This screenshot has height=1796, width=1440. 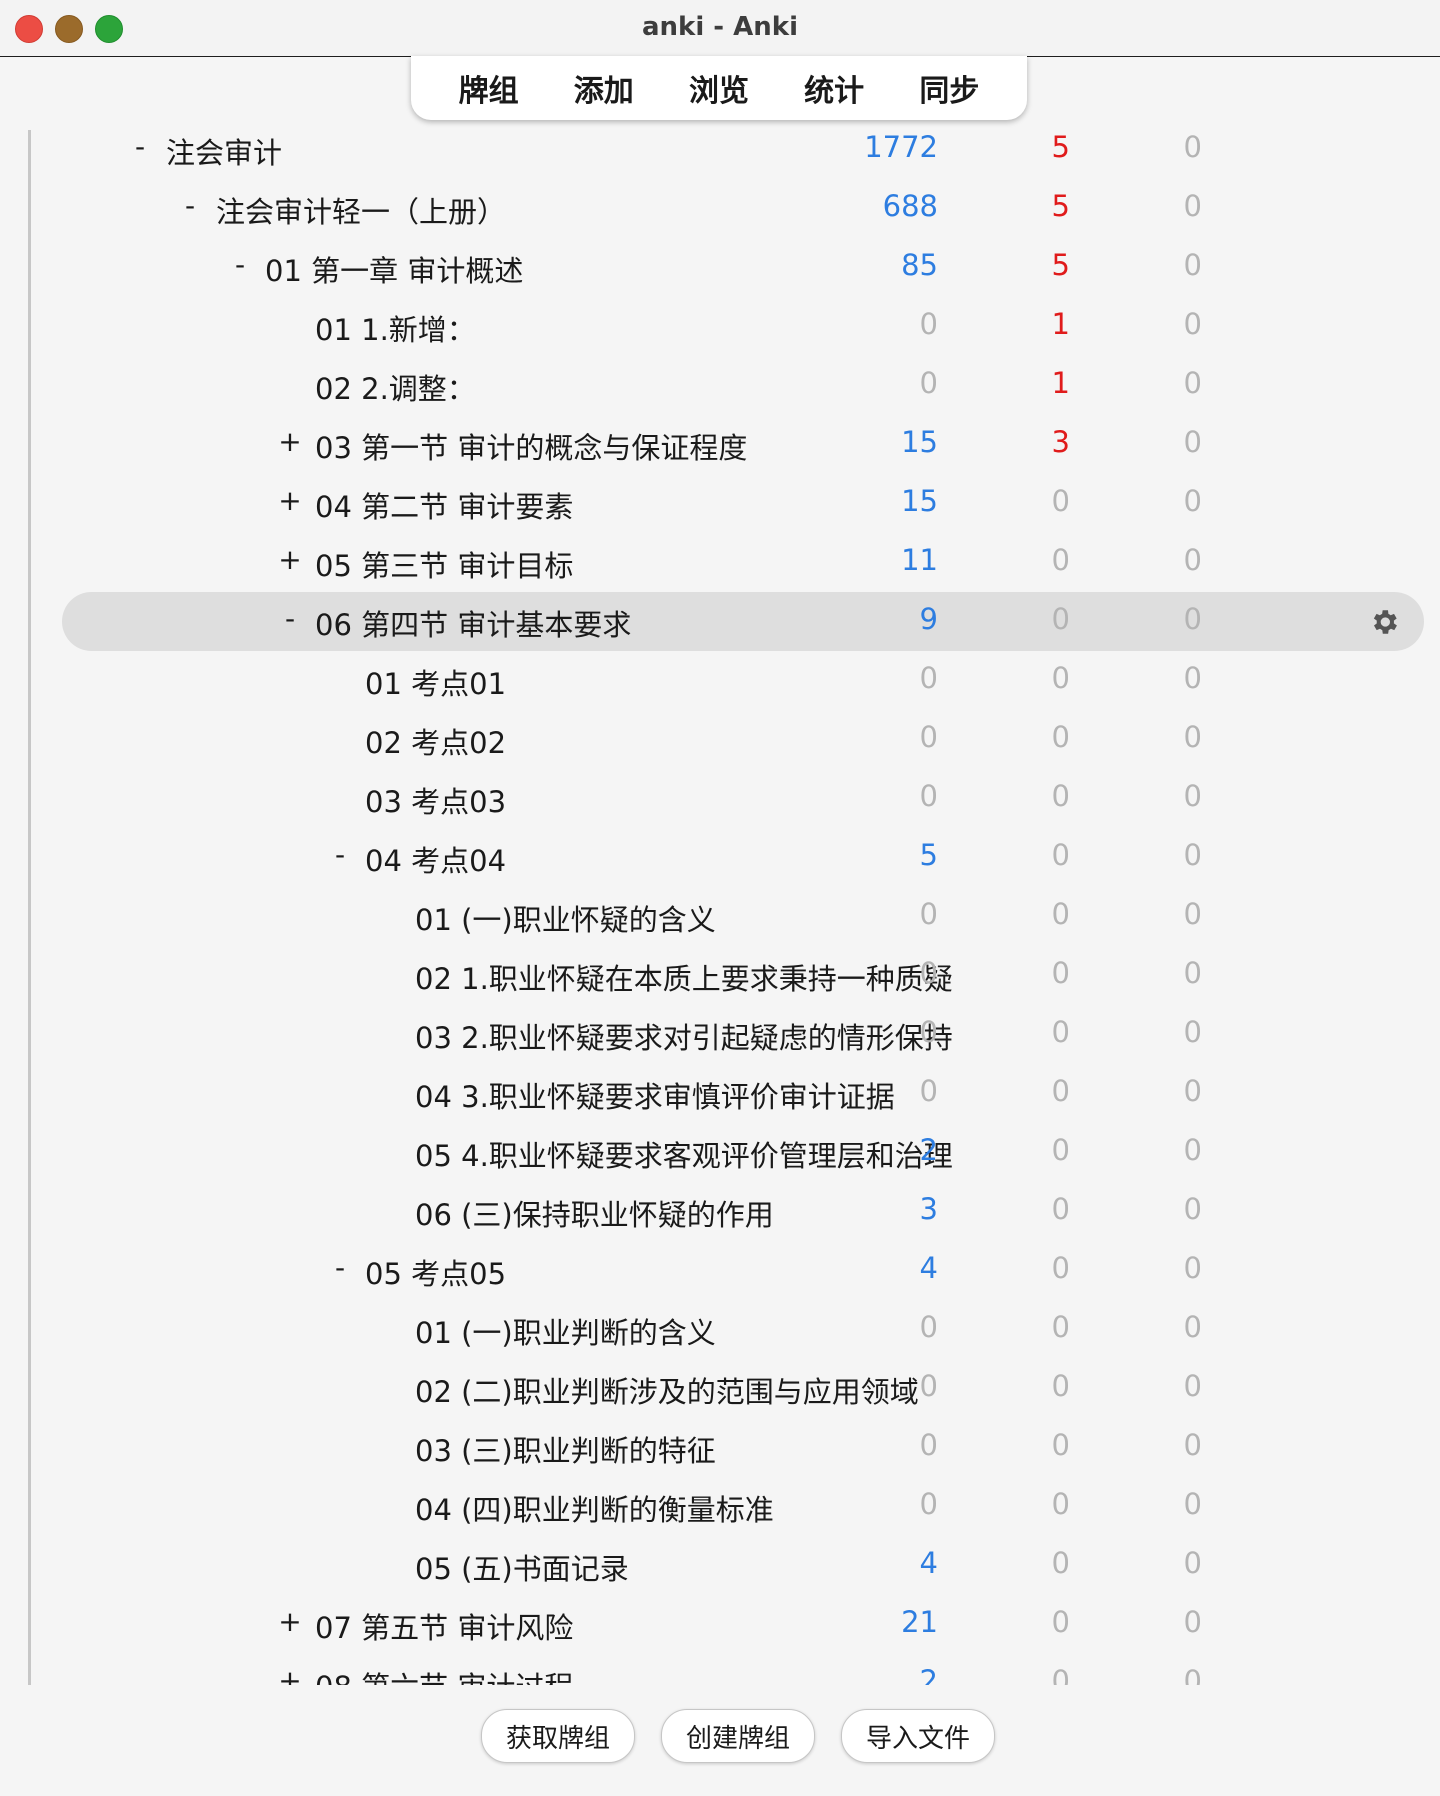 What do you see at coordinates (720, 1565) in the screenshot?
I see `deck-row: 05 (五)书面记录 4 0 0` at bounding box center [720, 1565].